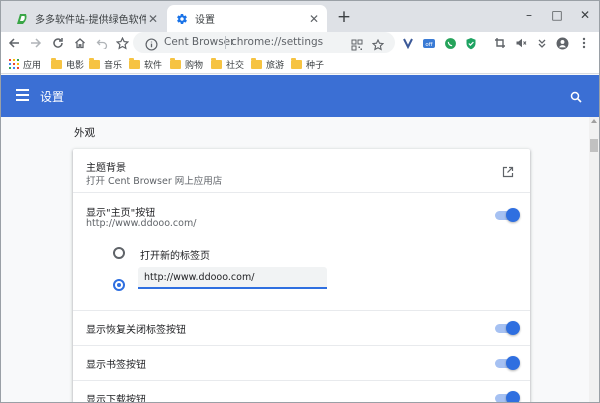 Image resolution: width=600 pixels, height=403 pixels. I want to click on search-icon, so click(577, 95).